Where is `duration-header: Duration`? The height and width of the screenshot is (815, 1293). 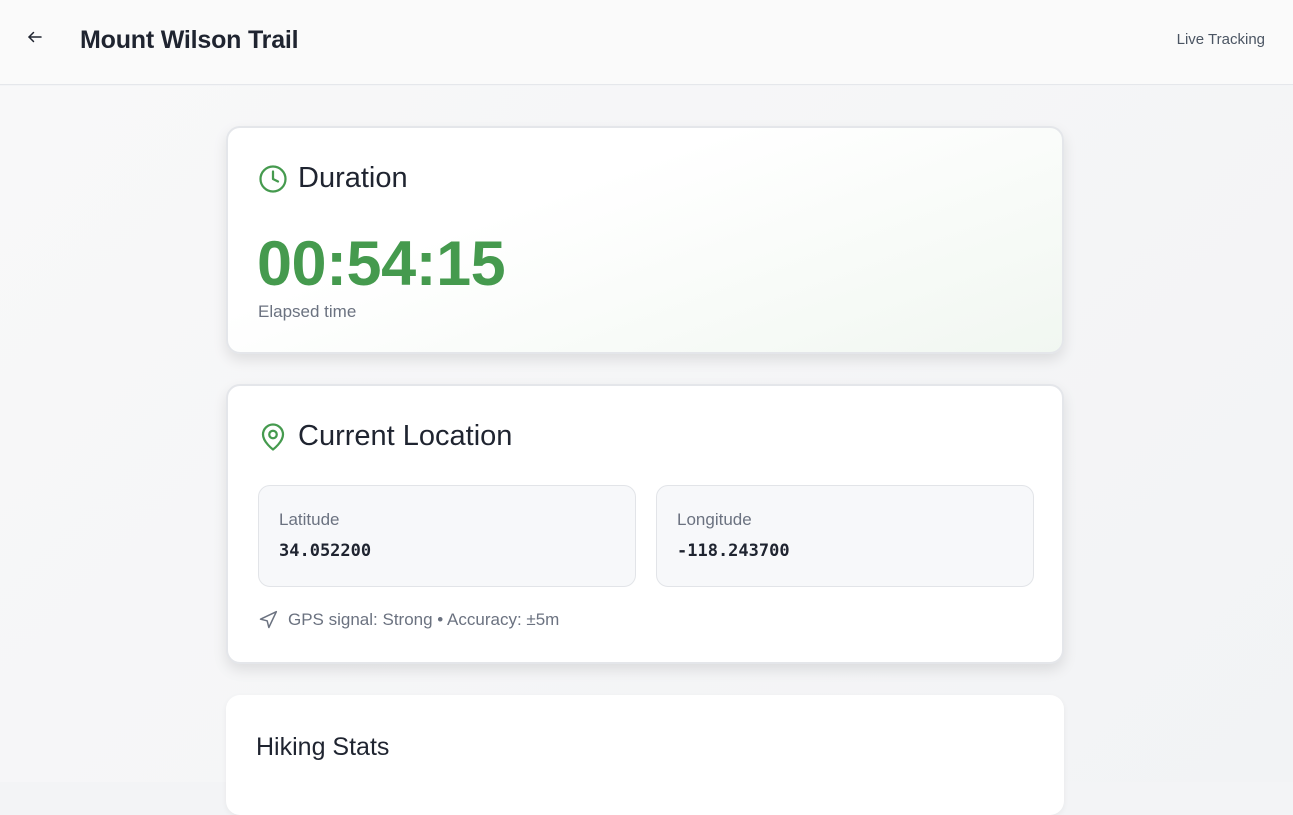
duration-header: Duration is located at coordinates (333, 178).